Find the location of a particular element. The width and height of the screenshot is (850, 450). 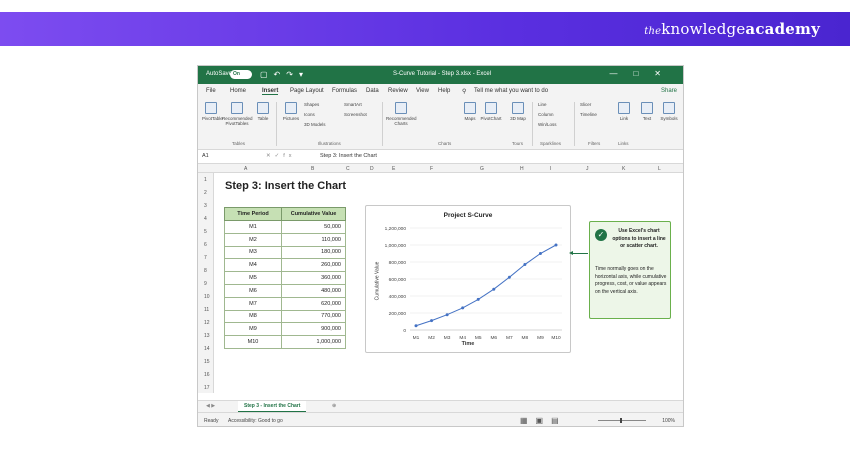

row-header: 15 is located at coordinates (207, 362).